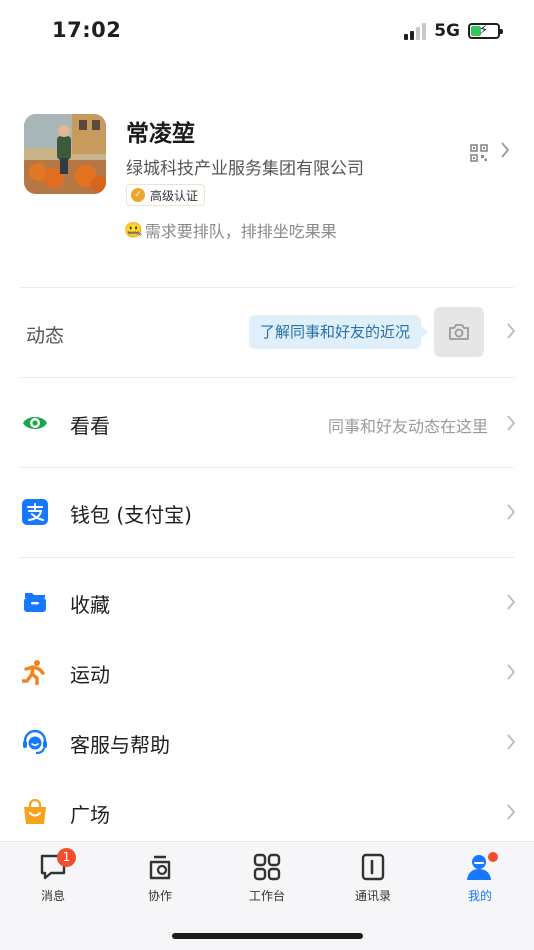 The width and height of the screenshot is (534, 950). What do you see at coordinates (66, 857) in the screenshot?
I see `unread-badge: 1` at bounding box center [66, 857].